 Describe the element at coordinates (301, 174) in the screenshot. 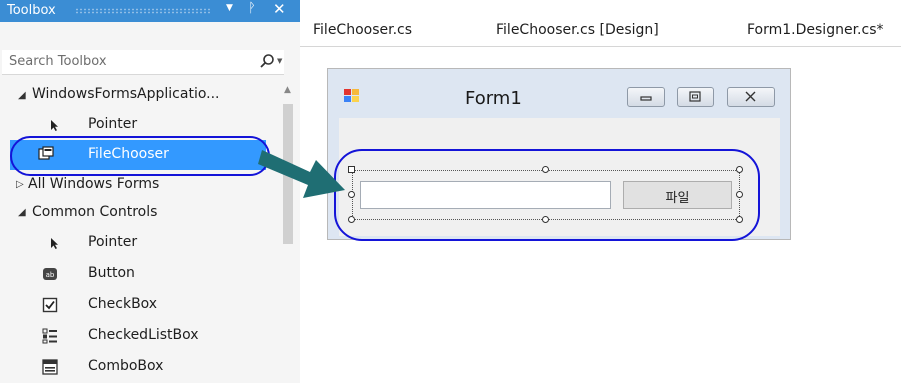

I see `callout-arrow-icon` at that location.